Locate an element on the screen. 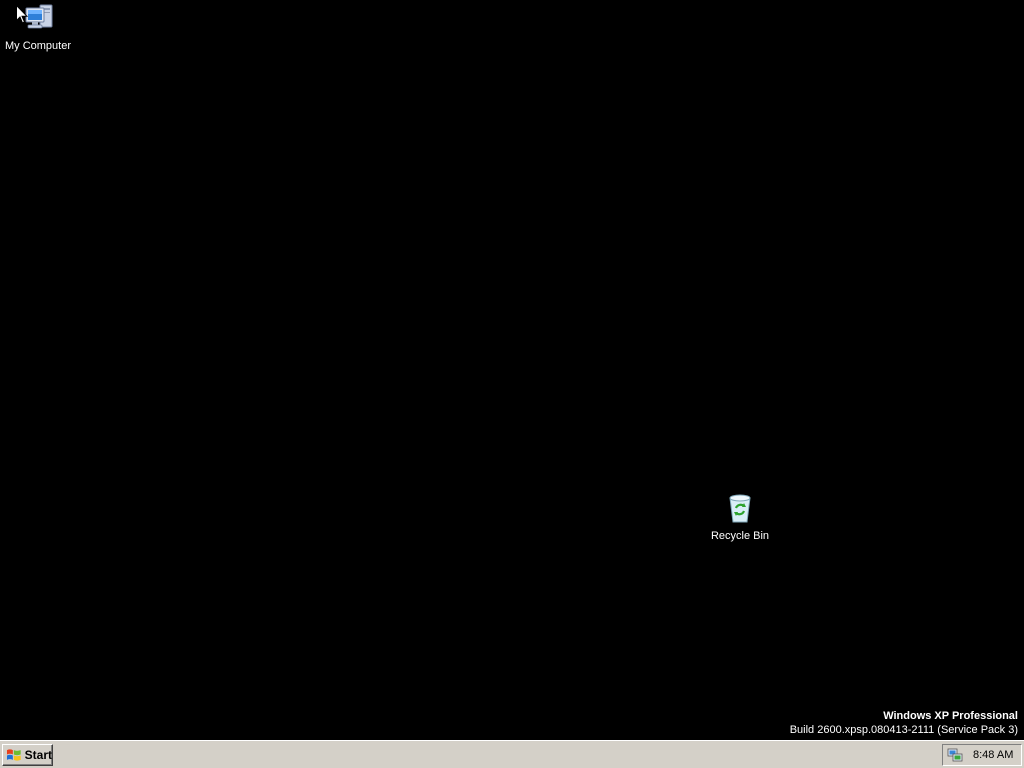  desktop-icon-my-computer: My Computer is located at coordinates (38, 28).